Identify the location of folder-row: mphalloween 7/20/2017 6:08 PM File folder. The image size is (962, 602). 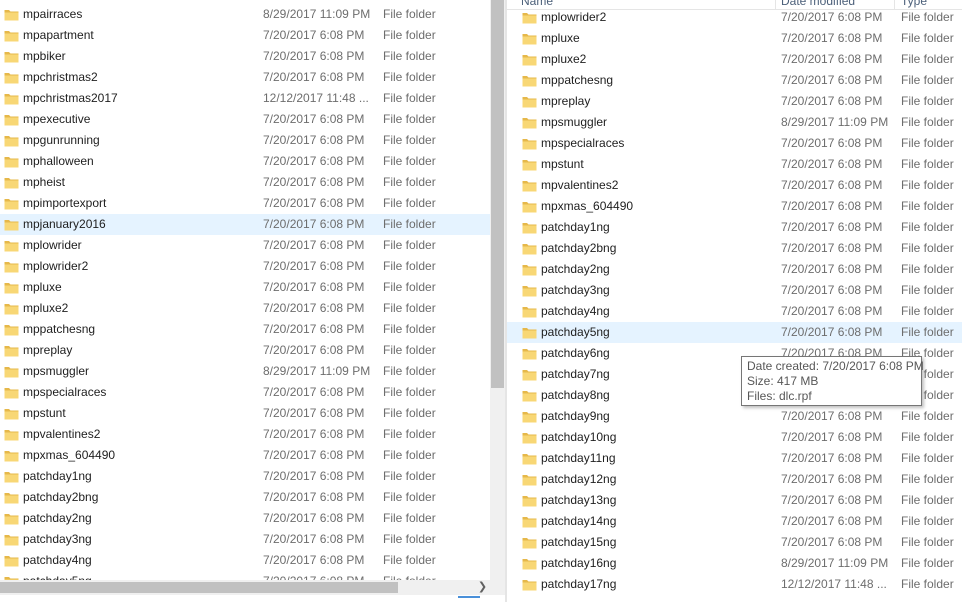
(245, 161).